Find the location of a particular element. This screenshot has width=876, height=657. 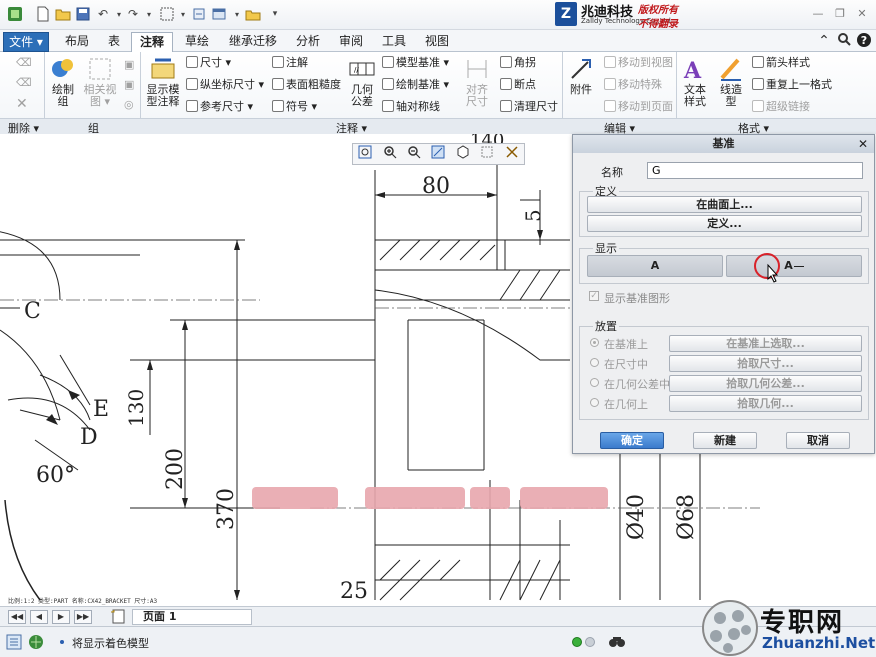

dimension-text: 370 is located at coordinates (226, 509).